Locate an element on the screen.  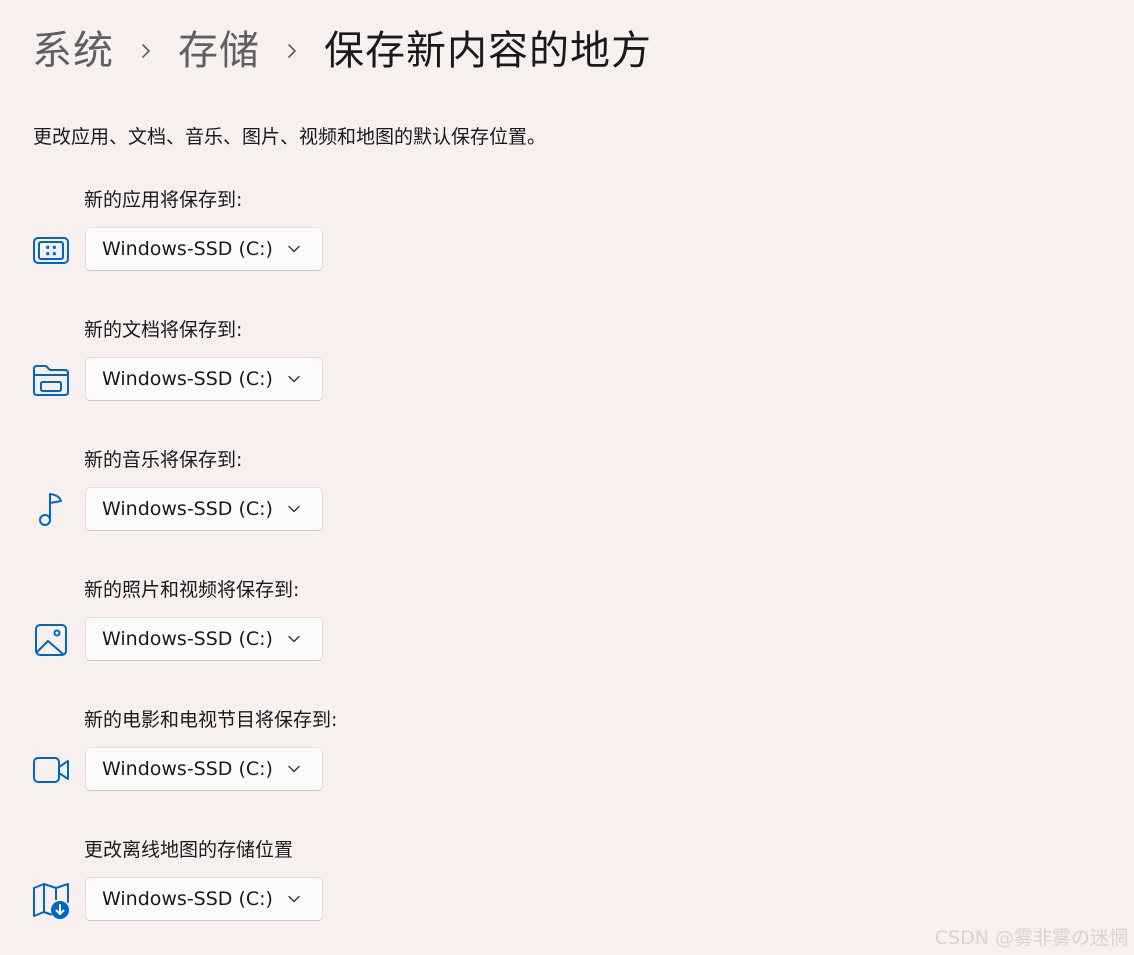
documents-save-label: 新的文档将保存到: is located at coordinates (163, 330).